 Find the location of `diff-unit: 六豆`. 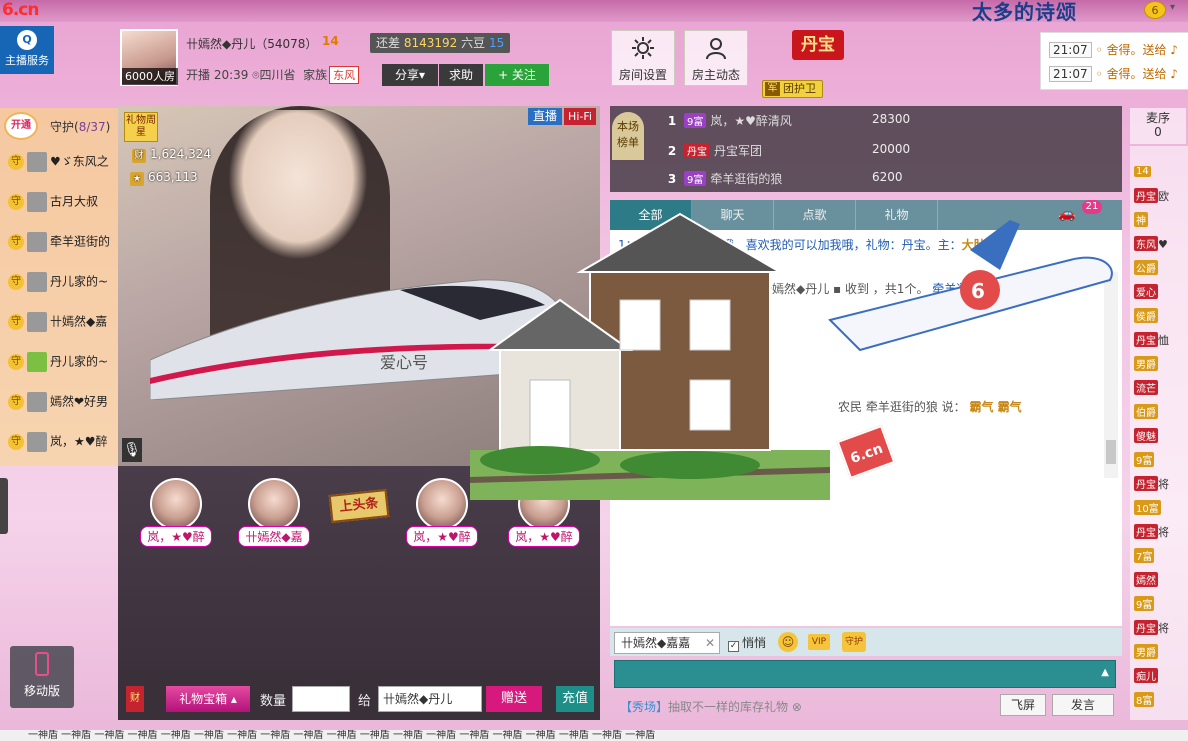

diff-unit: 六豆 is located at coordinates (473, 43).